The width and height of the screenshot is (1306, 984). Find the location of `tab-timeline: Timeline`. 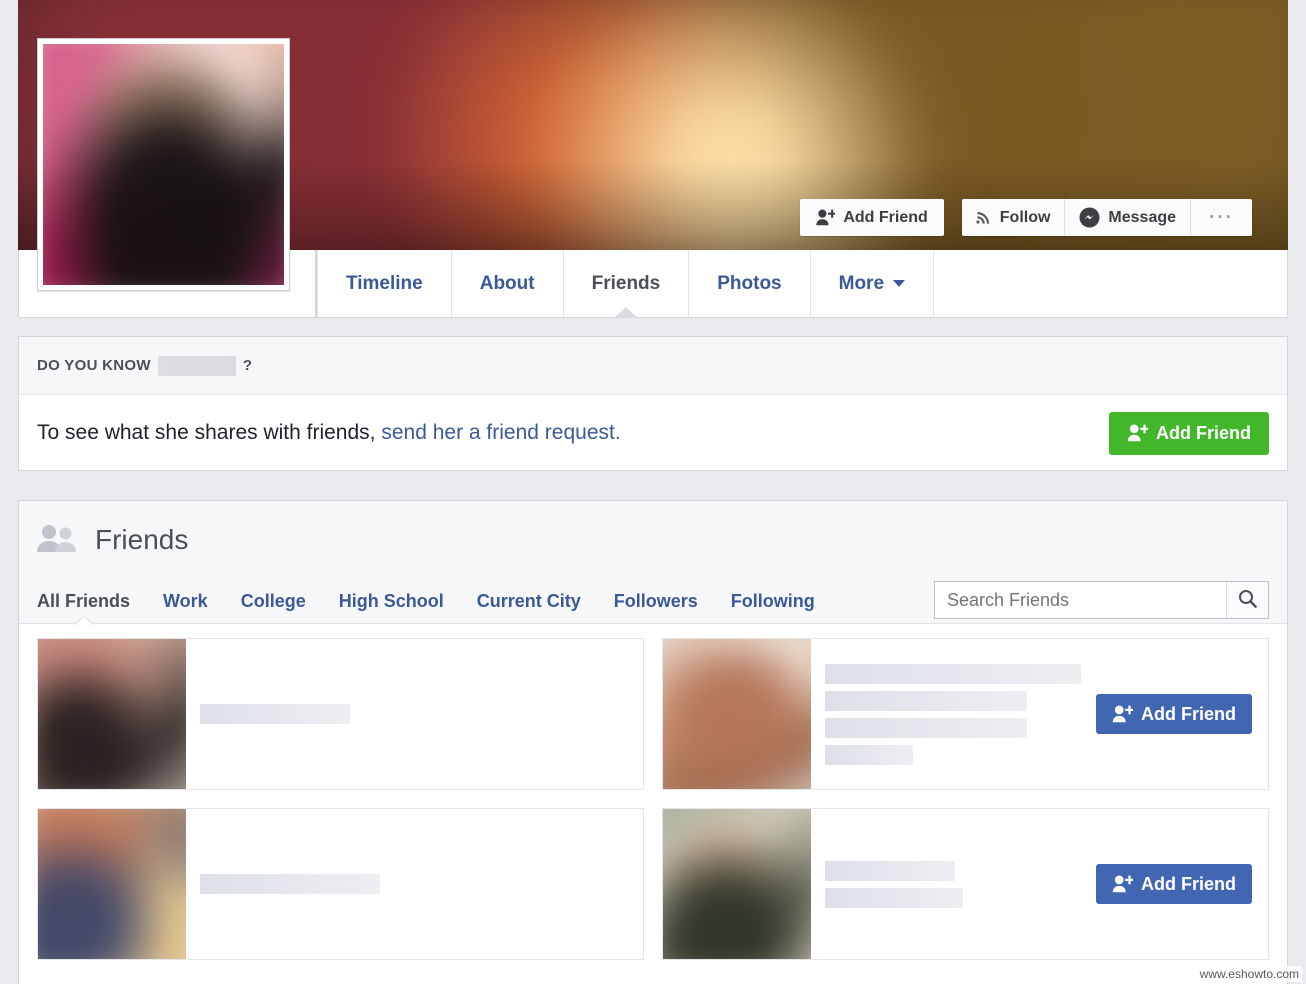

tab-timeline: Timeline is located at coordinates (384, 283).